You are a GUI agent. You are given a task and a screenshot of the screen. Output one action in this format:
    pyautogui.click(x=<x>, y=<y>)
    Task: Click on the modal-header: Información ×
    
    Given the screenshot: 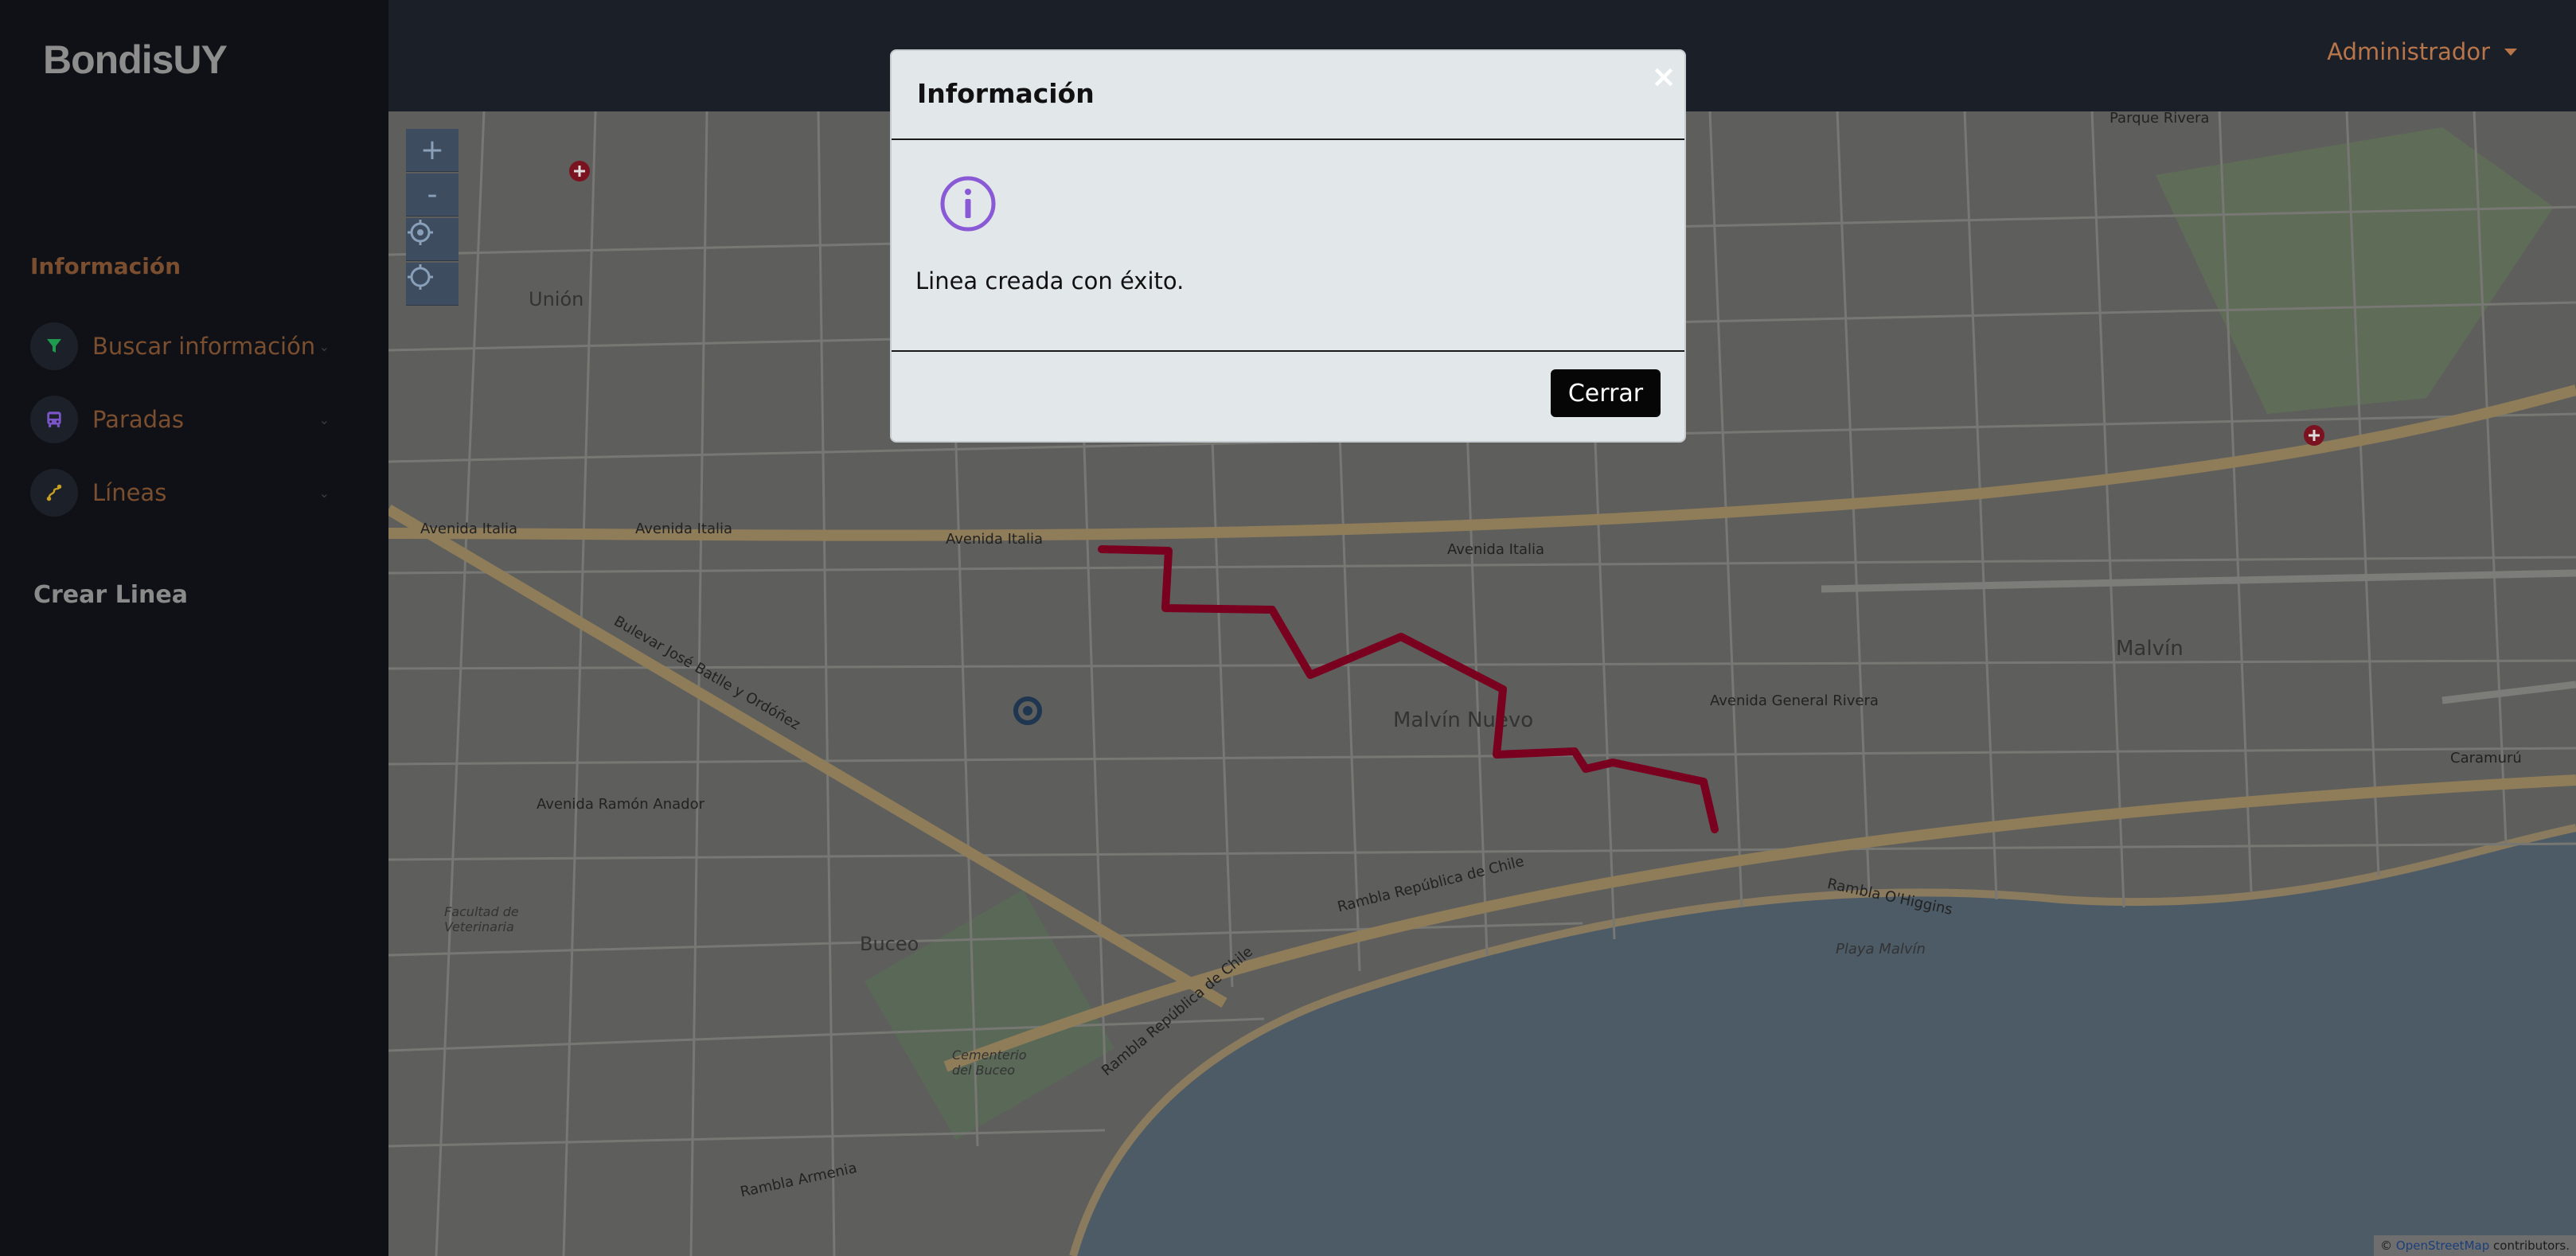 What is the action you would take?
    pyautogui.click(x=1288, y=95)
    